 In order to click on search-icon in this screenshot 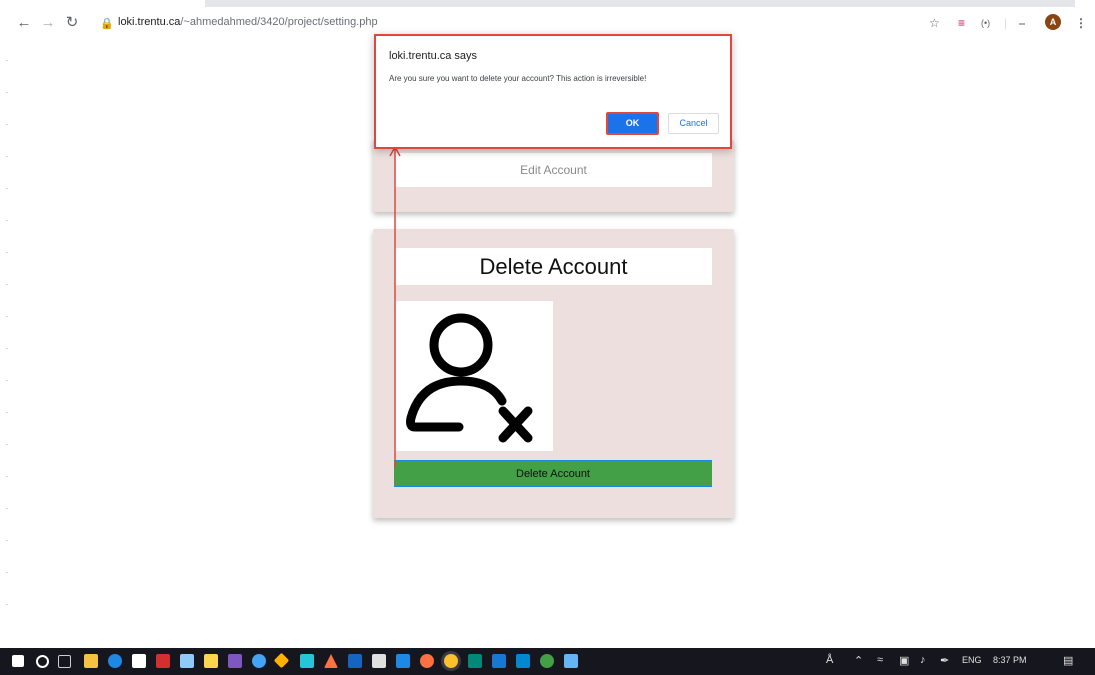, I will do `click(42, 661)`.